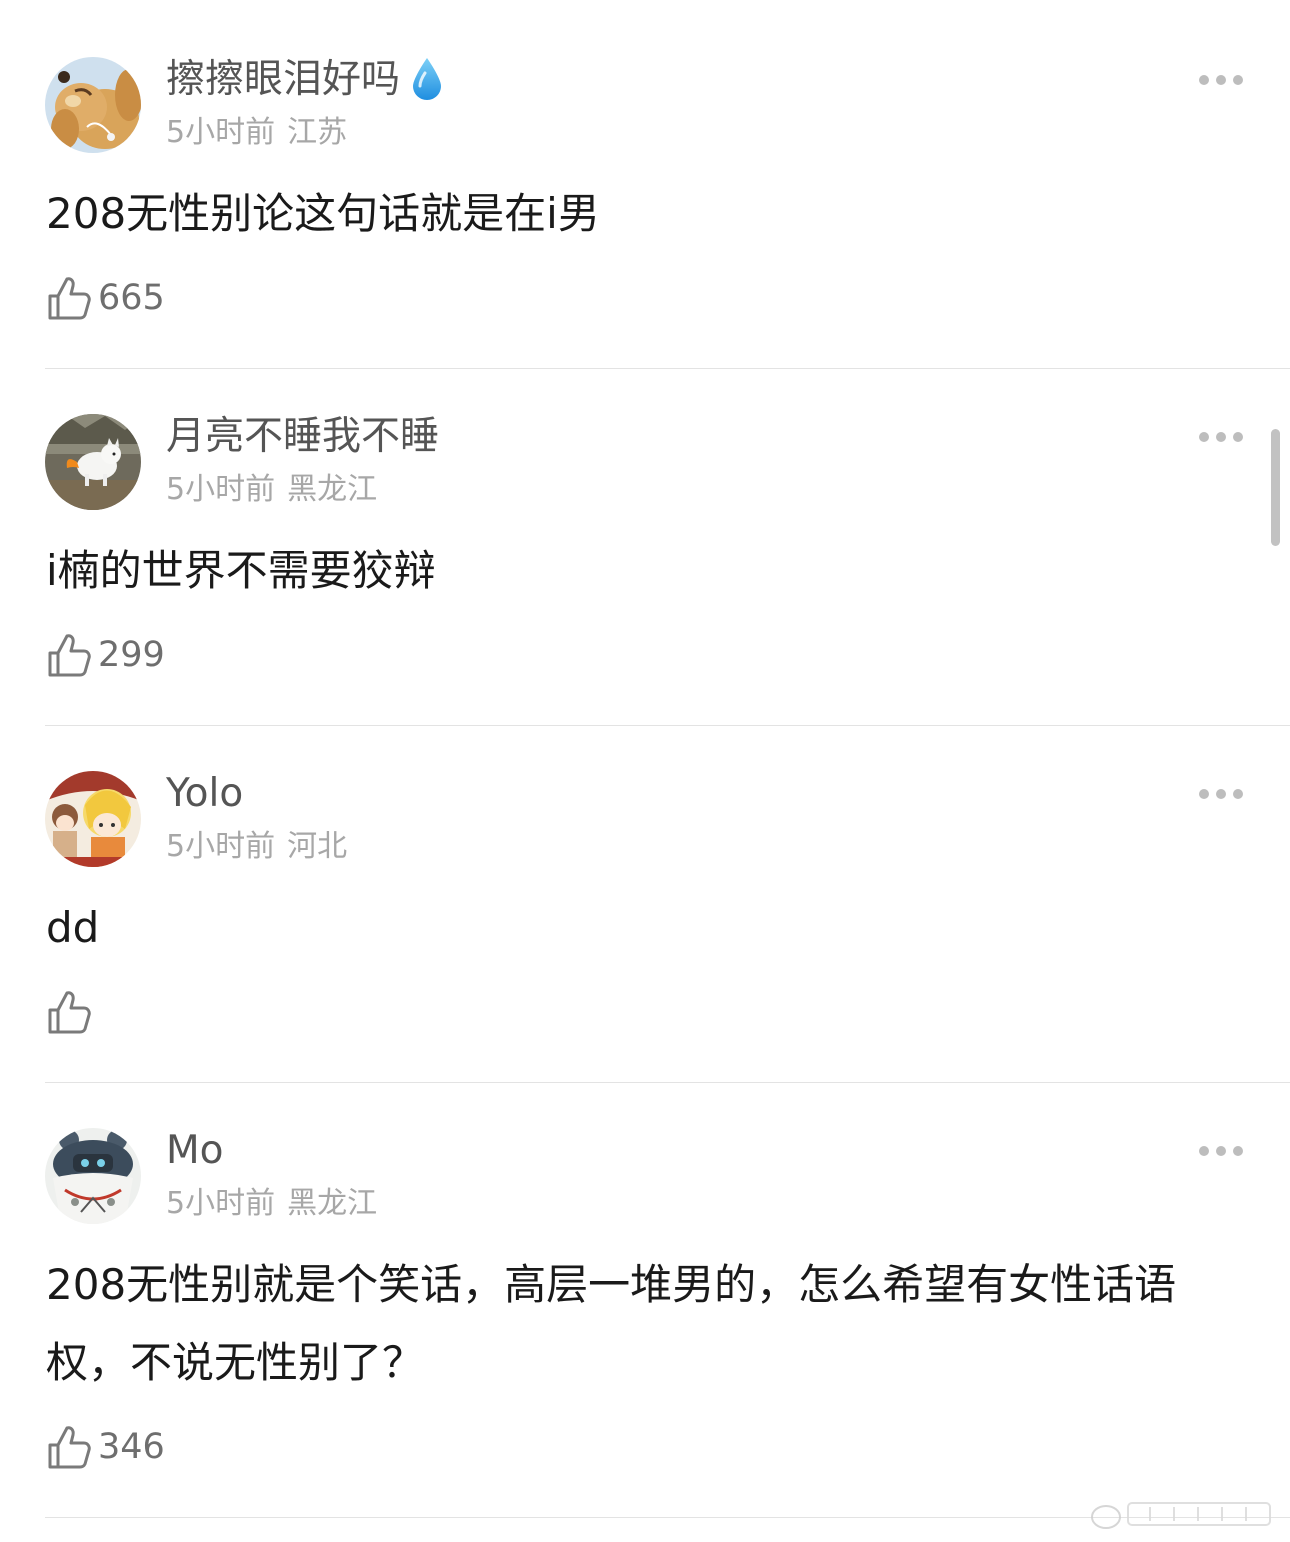 The height and width of the screenshot is (1542, 1290). I want to click on like-button: 299, so click(105, 655).